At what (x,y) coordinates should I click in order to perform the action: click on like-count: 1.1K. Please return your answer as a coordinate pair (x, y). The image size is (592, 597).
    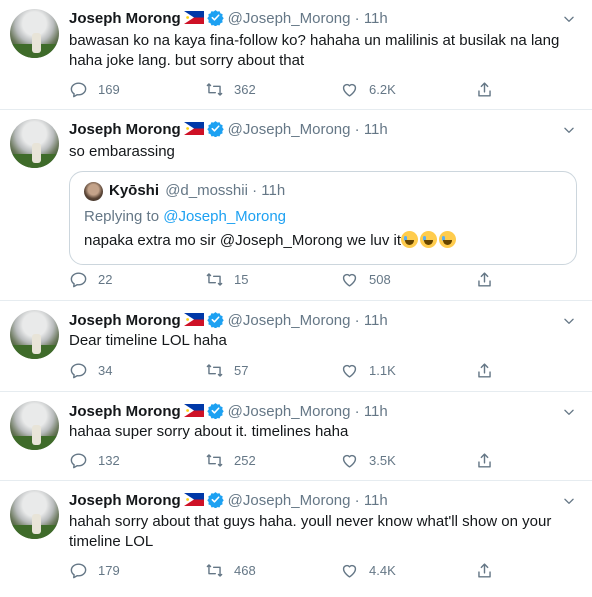
    Looking at the image, I should click on (382, 370).